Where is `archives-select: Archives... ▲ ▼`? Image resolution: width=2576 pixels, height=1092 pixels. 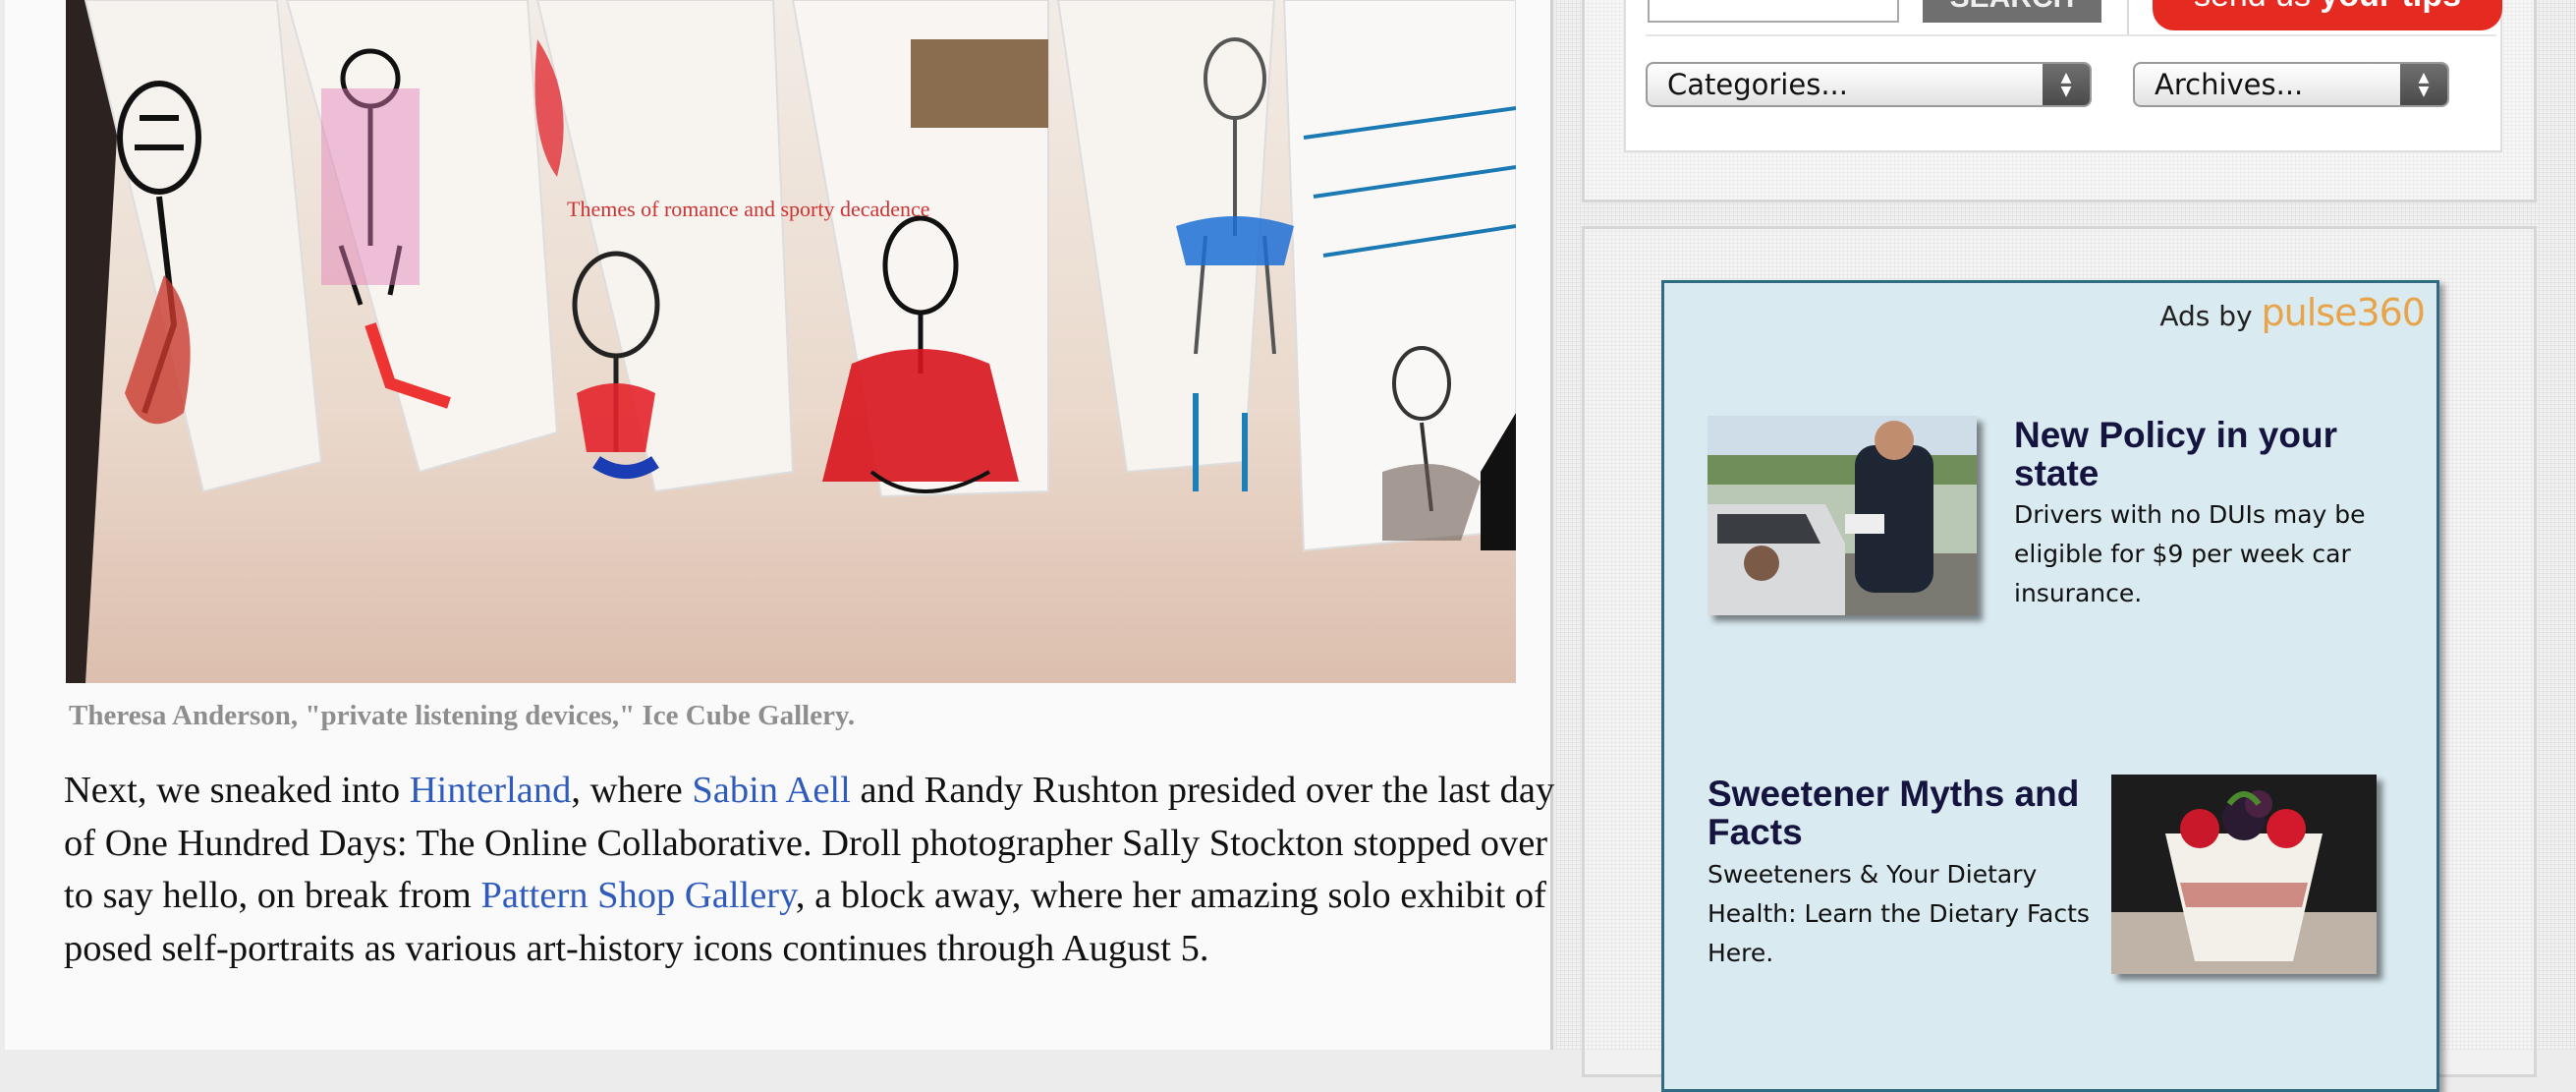
archives-select: Archives... ▲ ▼ is located at coordinates (2291, 84).